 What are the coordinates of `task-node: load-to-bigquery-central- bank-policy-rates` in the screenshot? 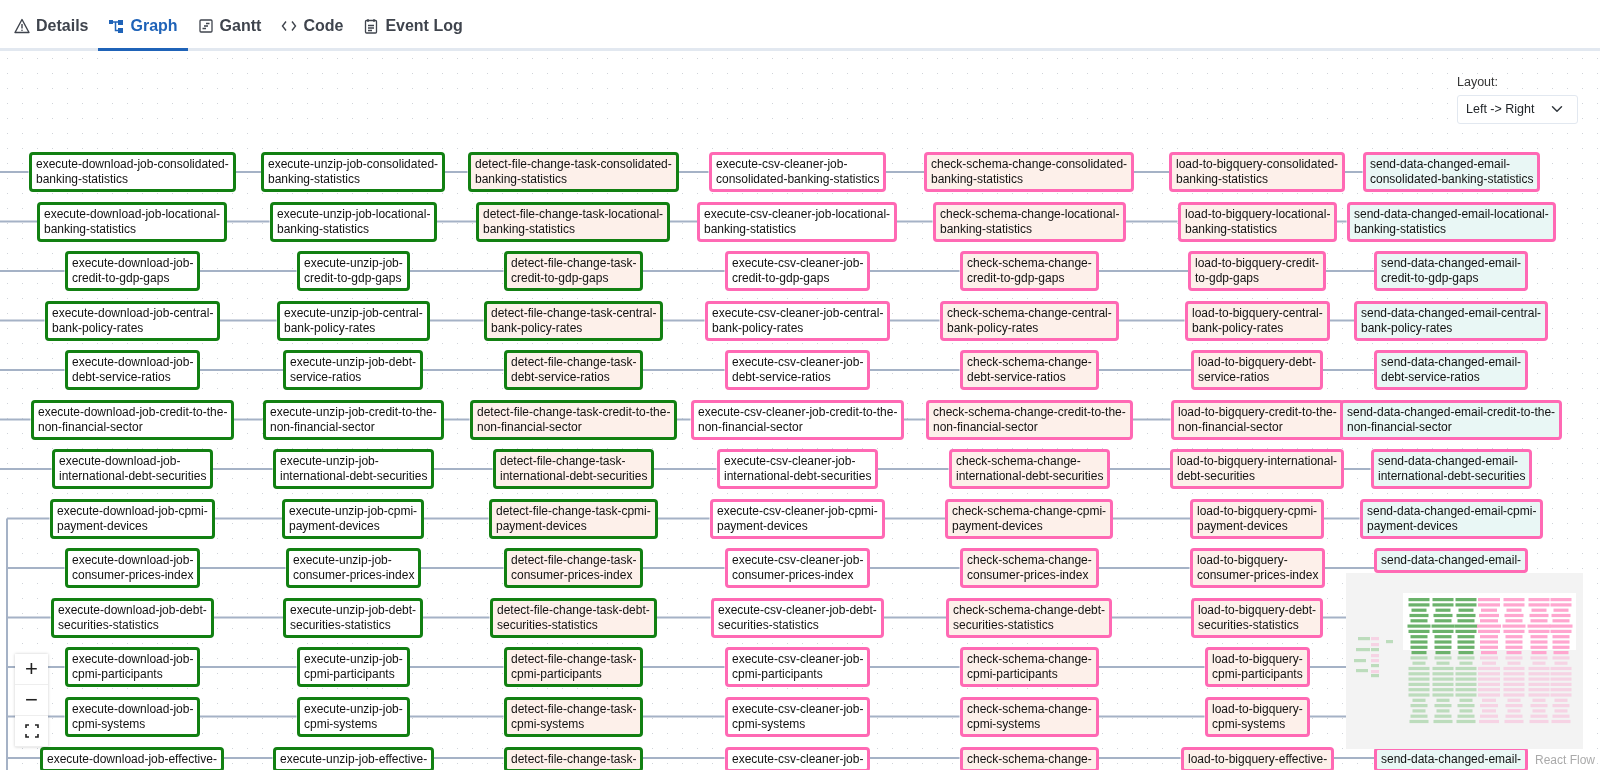 It's located at (1257, 321).